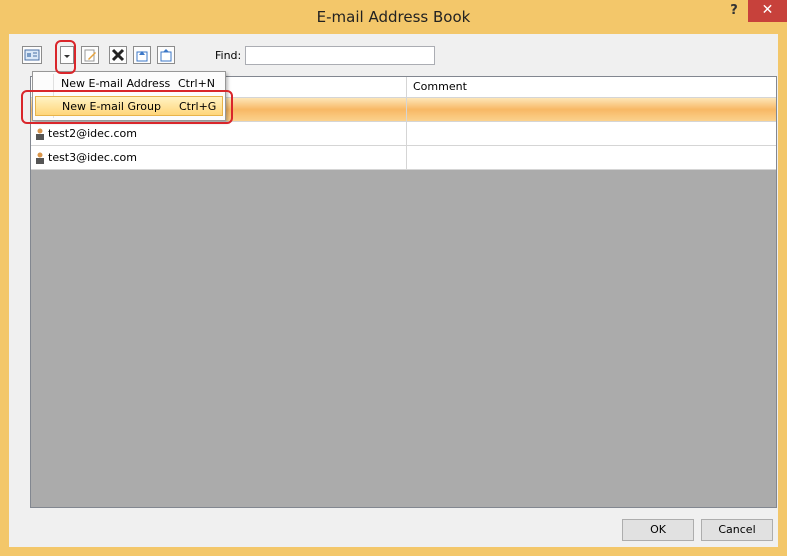  I want to click on address-card-icon, so click(32, 55).